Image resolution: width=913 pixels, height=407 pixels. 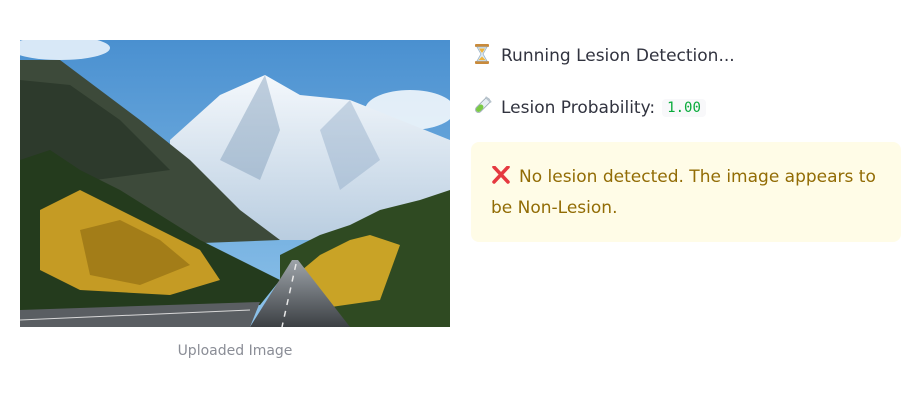 What do you see at coordinates (578, 108) in the screenshot?
I see `probability-label: Lesion Probability:` at bounding box center [578, 108].